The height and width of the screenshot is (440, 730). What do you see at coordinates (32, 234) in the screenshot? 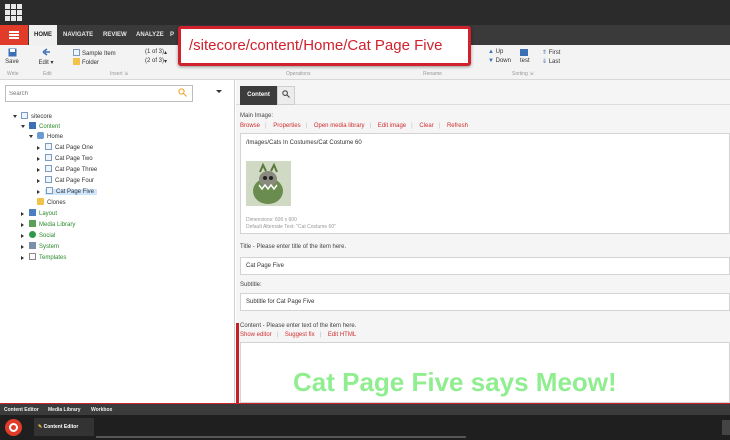
I see `social-icon` at bounding box center [32, 234].